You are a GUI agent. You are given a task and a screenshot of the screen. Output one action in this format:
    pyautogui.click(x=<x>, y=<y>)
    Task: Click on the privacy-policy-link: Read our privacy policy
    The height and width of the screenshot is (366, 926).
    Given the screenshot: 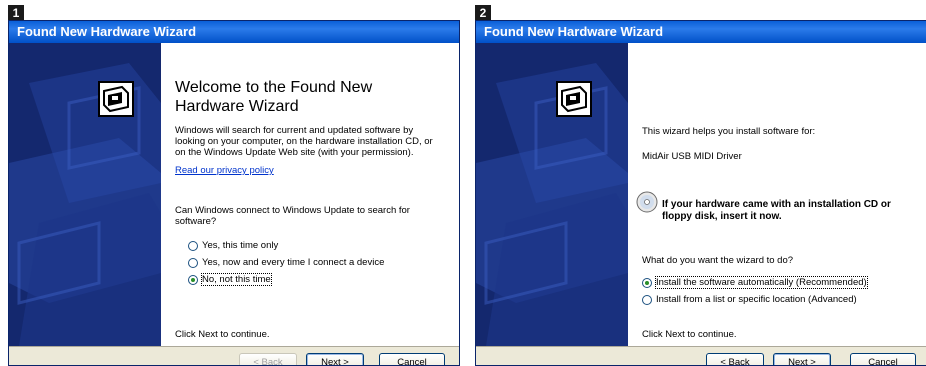 What is the action you would take?
    pyautogui.click(x=224, y=170)
    